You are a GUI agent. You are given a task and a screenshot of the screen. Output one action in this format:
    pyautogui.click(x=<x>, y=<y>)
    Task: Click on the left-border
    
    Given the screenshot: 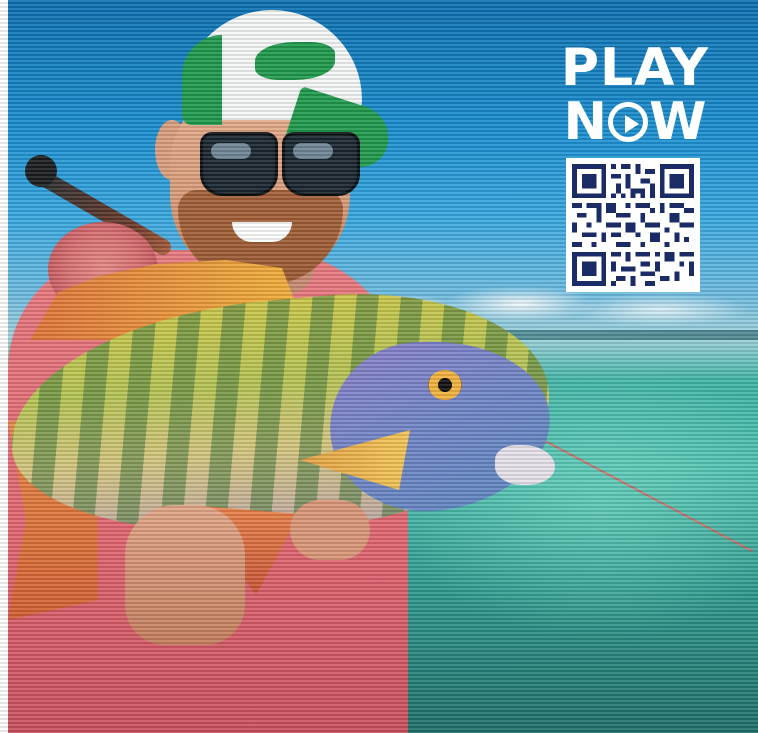 What is the action you would take?
    pyautogui.click(x=4, y=366)
    